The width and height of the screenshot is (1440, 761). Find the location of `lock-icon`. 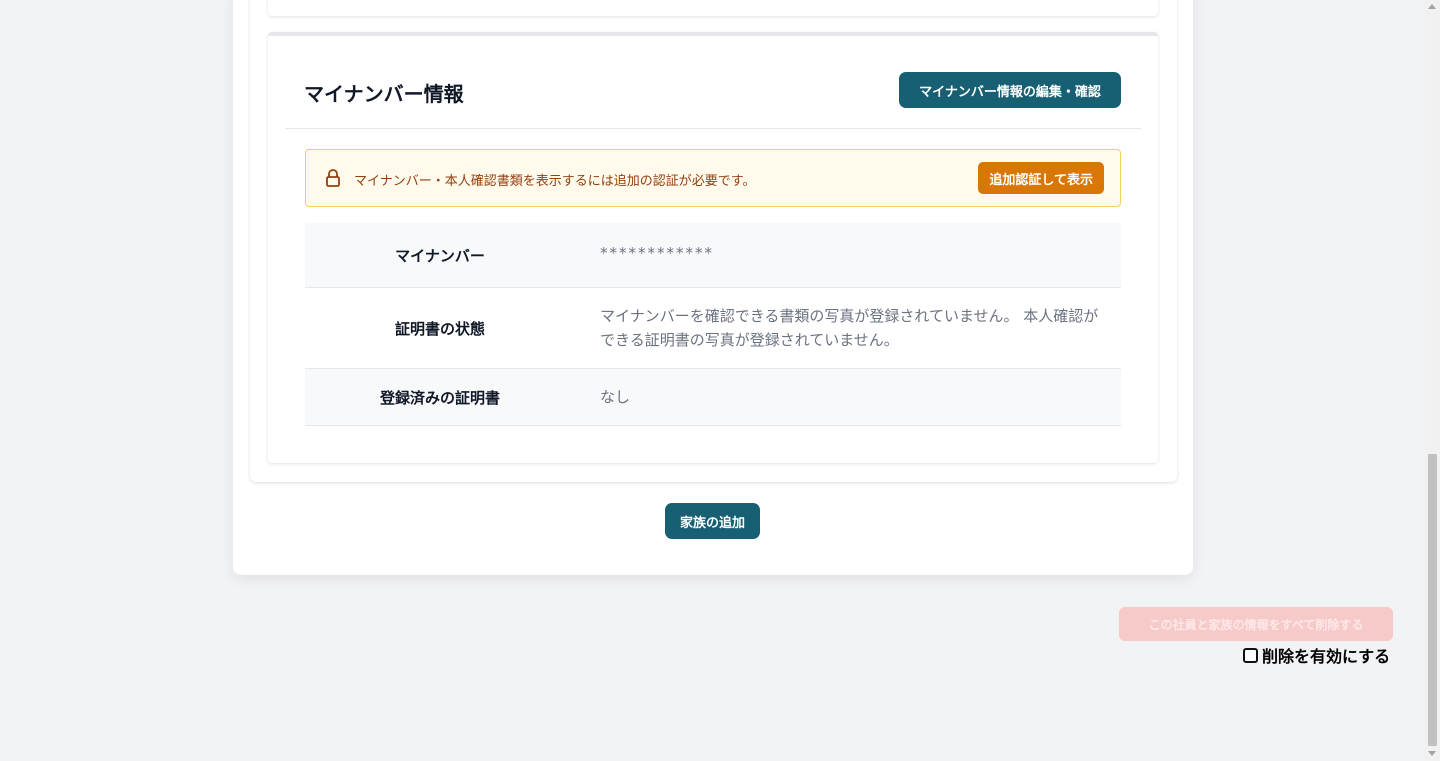

lock-icon is located at coordinates (333, 178).